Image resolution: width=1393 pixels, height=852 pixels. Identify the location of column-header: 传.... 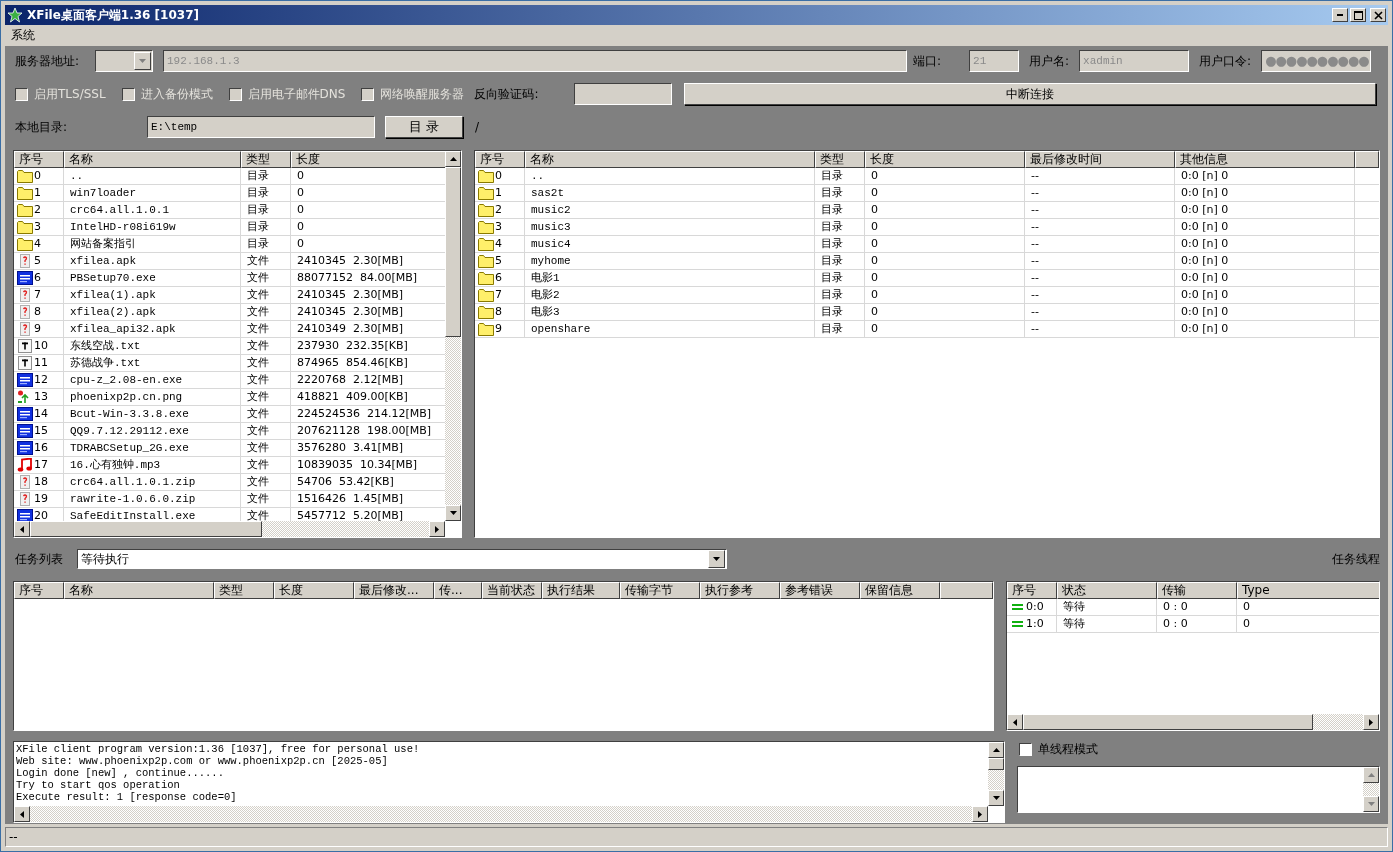
(458, 590).